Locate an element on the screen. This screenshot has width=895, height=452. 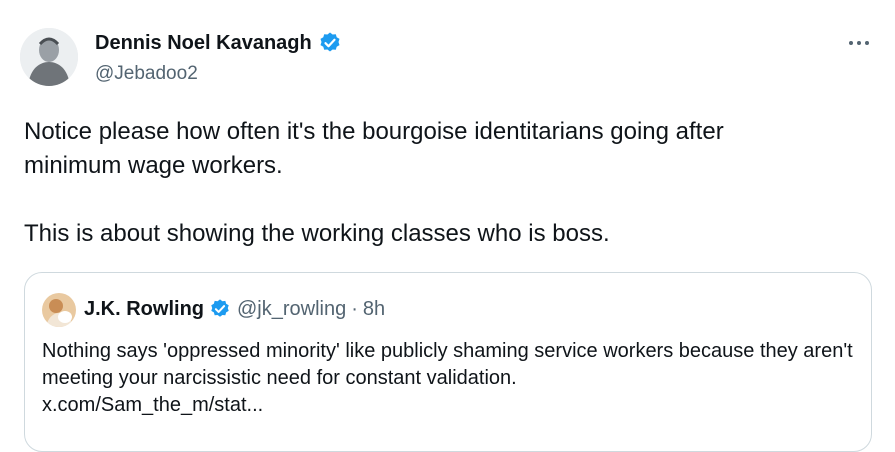
author-handle: @Jebadoo2 is located at coordinates (146, 74).